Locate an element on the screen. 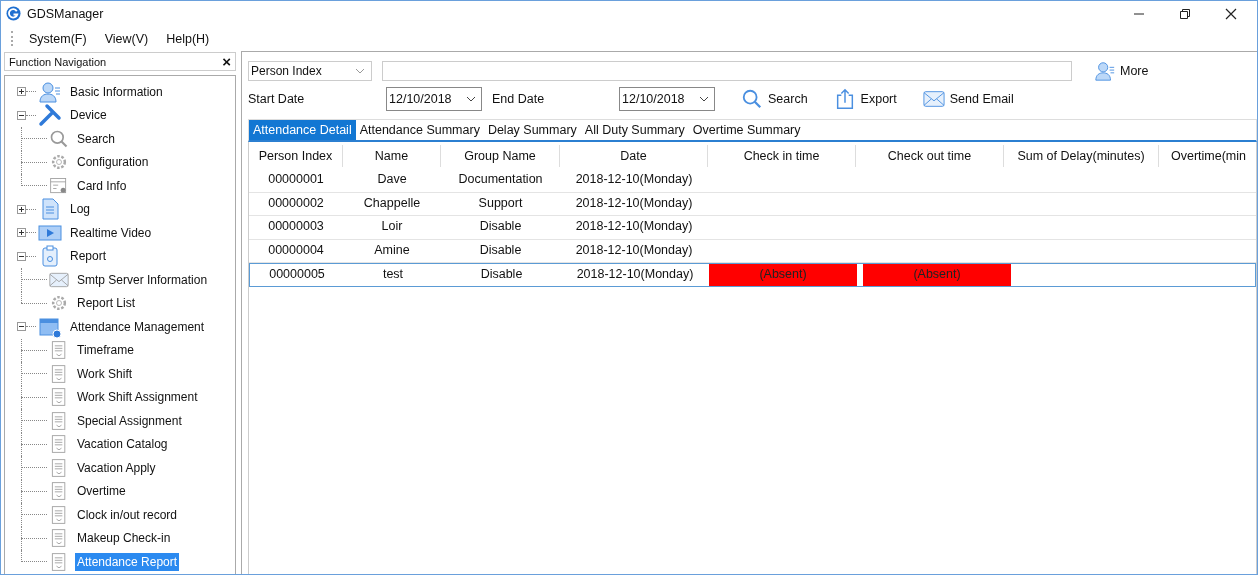  tree-item: Makeup Check-in is located at coordinates (124, 538).